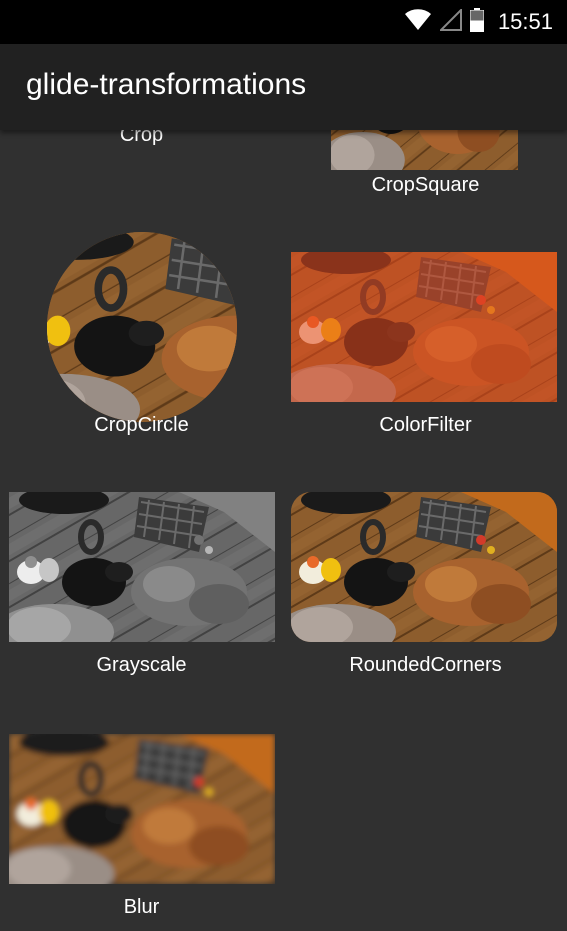  I want to click on grid-item-roundedcorners: RoundedCorners, so click(425, 577).